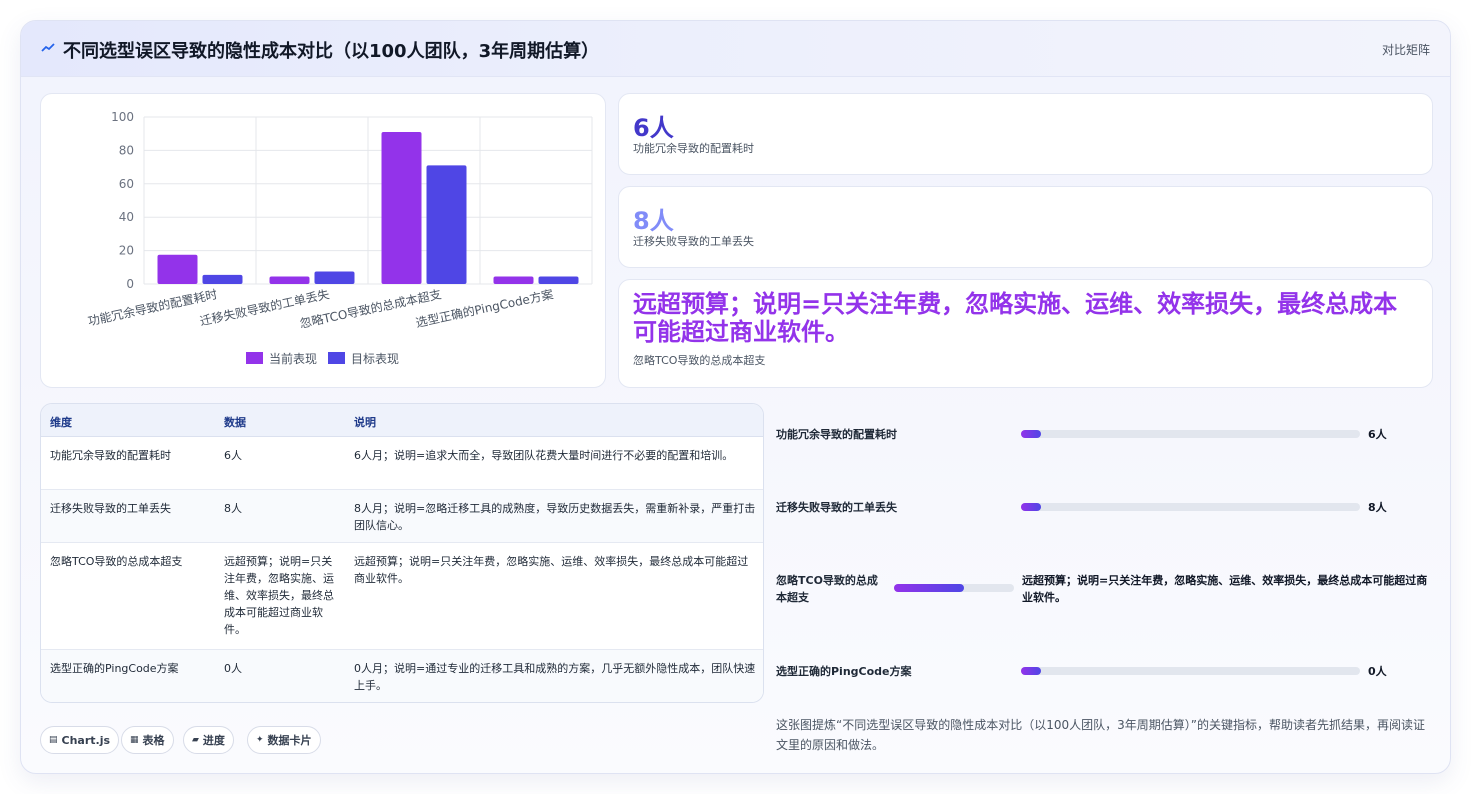 The width and height of the screenshot is (1471, 794). Describe the element at coordinates (365, 422) in the screenshot. I see `column-header: 说明` at that location.